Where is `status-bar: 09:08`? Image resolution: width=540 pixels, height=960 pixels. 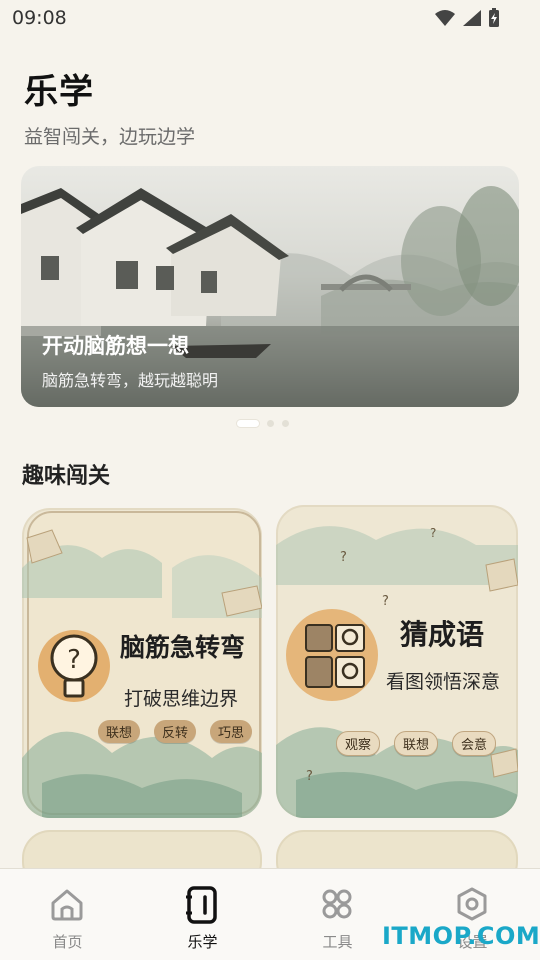 status-bar: 09:08 is located at coordinates (270, 18).